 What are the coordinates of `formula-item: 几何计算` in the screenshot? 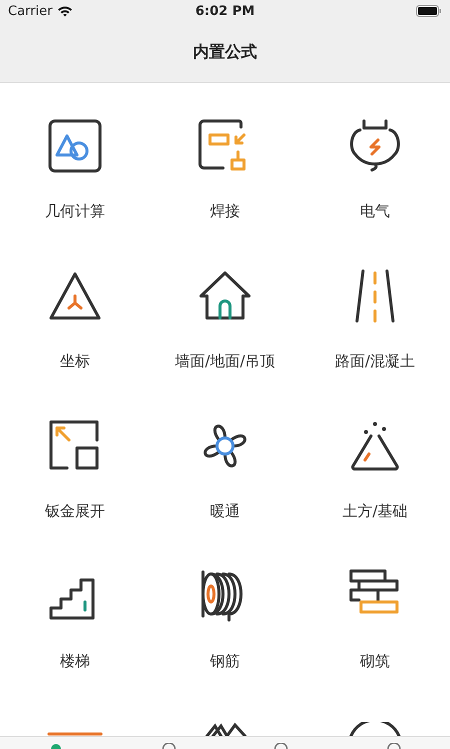 It's located at (75, 158).